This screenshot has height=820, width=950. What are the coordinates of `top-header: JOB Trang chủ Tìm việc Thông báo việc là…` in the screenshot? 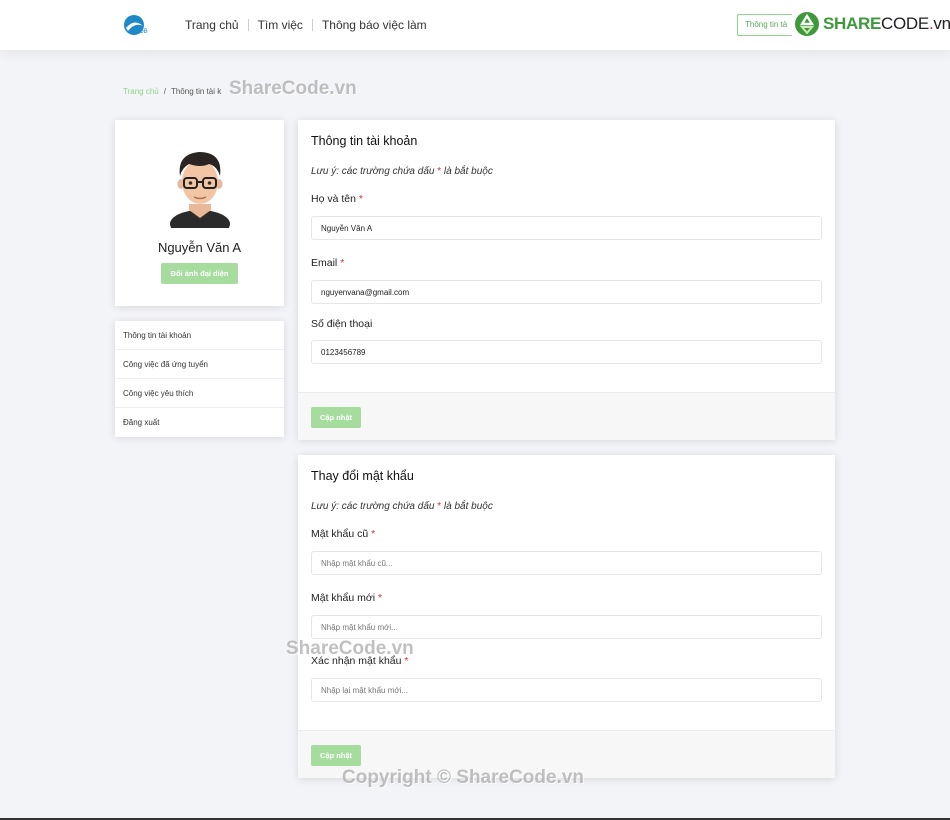 It's located at (475, 25).